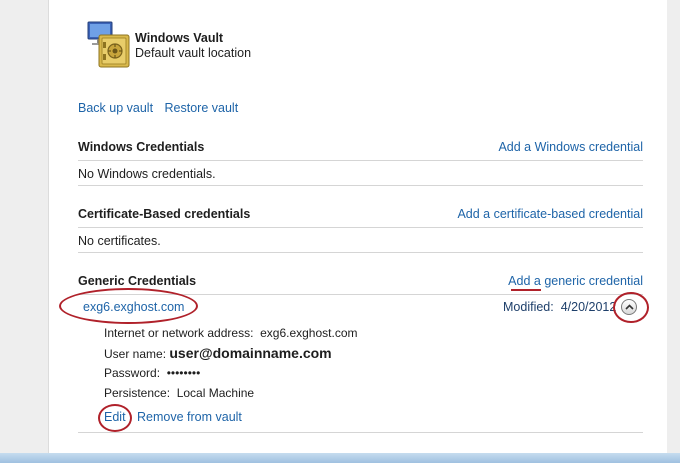 Image resolution: width=680 pixels, height=463 pixels. I want to click on credential-persistence-row: Persistence: Local Machine, so click(179, 393).